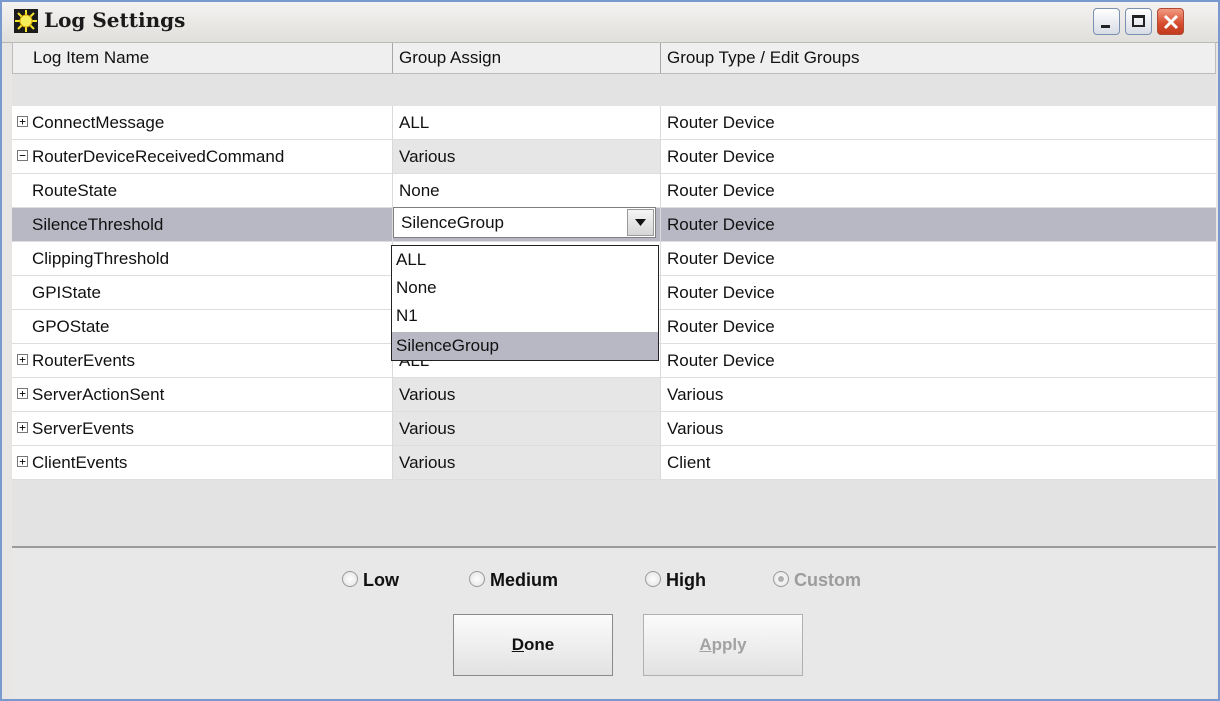 The height and width of the screenshot is (701, 1220). What do you see at coordinates (66, 292) in the screenshot?
I see `log-item-name: GPIState` at bounding box center [66, 292].